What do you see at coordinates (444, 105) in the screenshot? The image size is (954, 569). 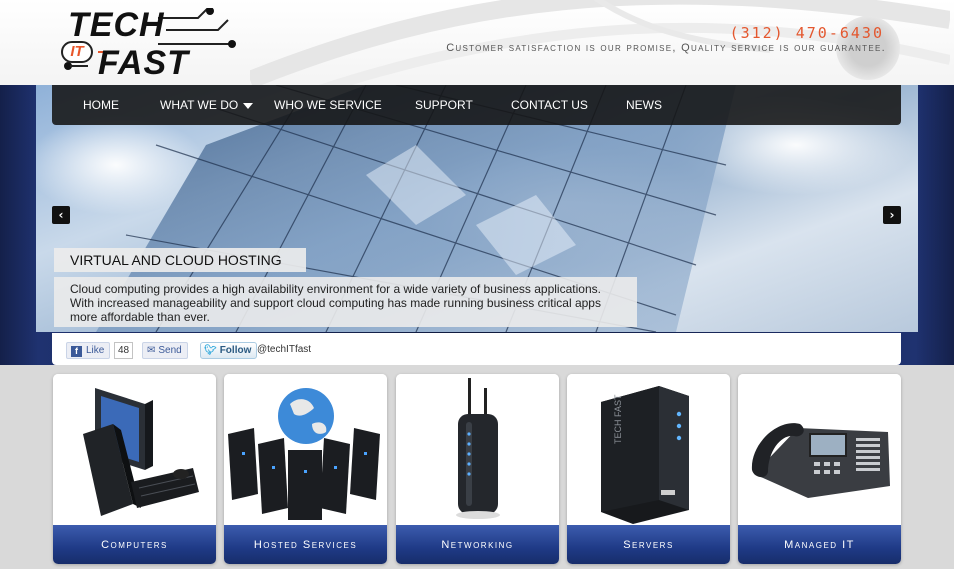 I see `nav-support: SUPPORT` at bounding box center [444, 105].